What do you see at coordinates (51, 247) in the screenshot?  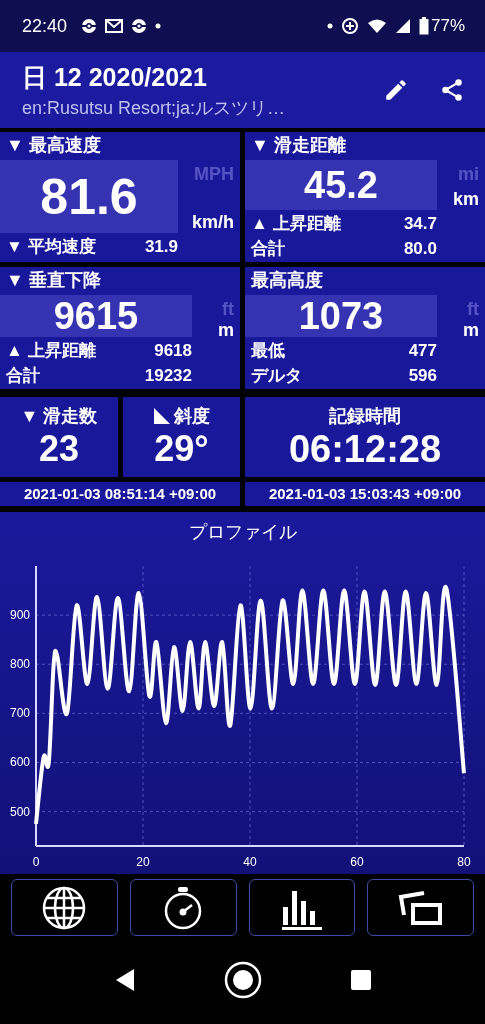 I see `stat-label: ▼ 平均速度` at bounding box center [51, 247].